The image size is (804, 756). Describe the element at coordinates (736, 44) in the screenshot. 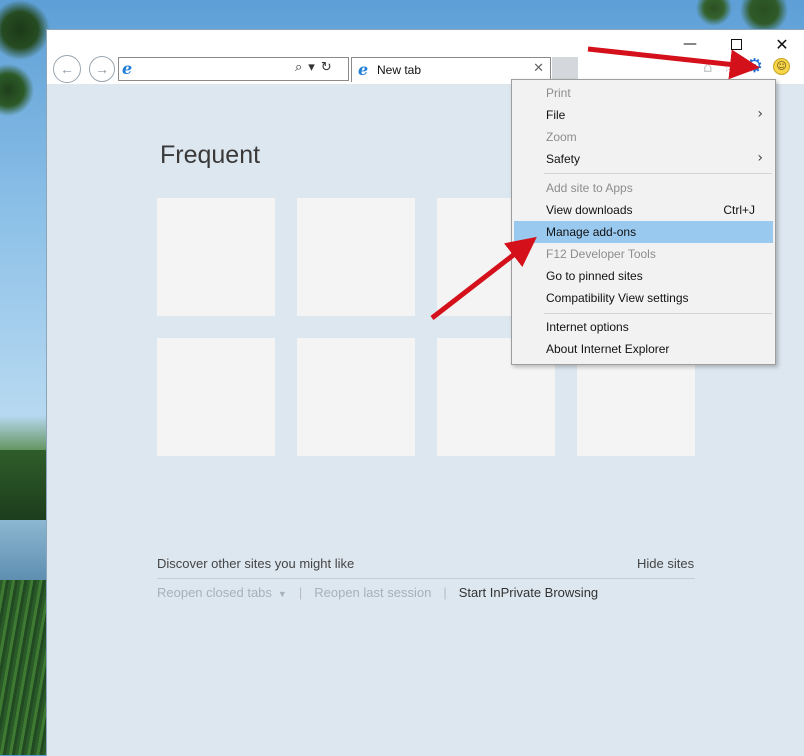

I see `maximize-icon` at that location.